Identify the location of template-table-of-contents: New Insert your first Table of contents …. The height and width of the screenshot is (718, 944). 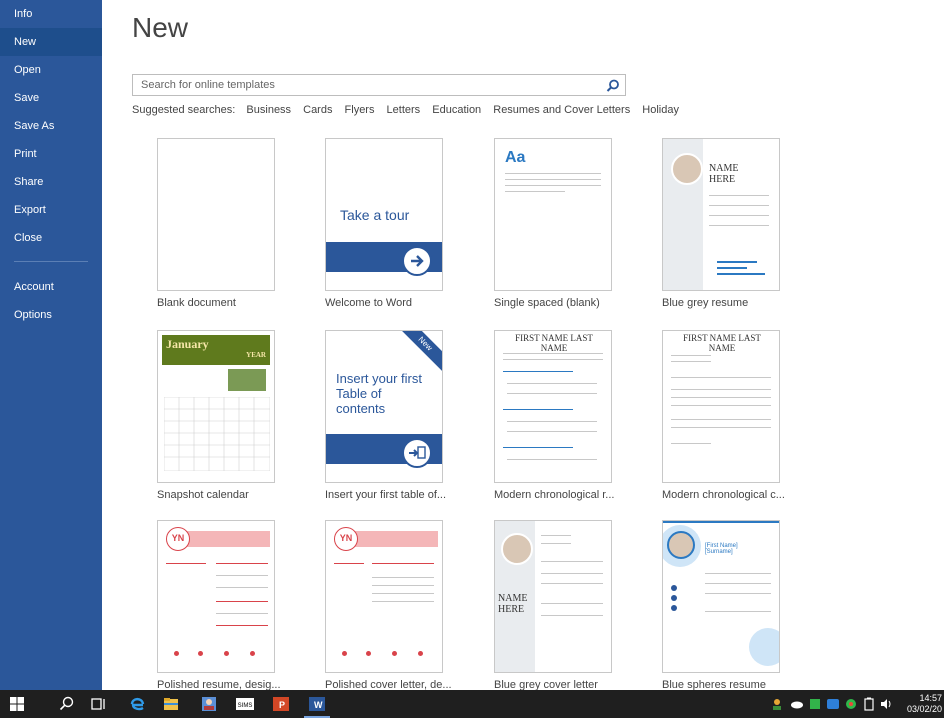
(398, 415).